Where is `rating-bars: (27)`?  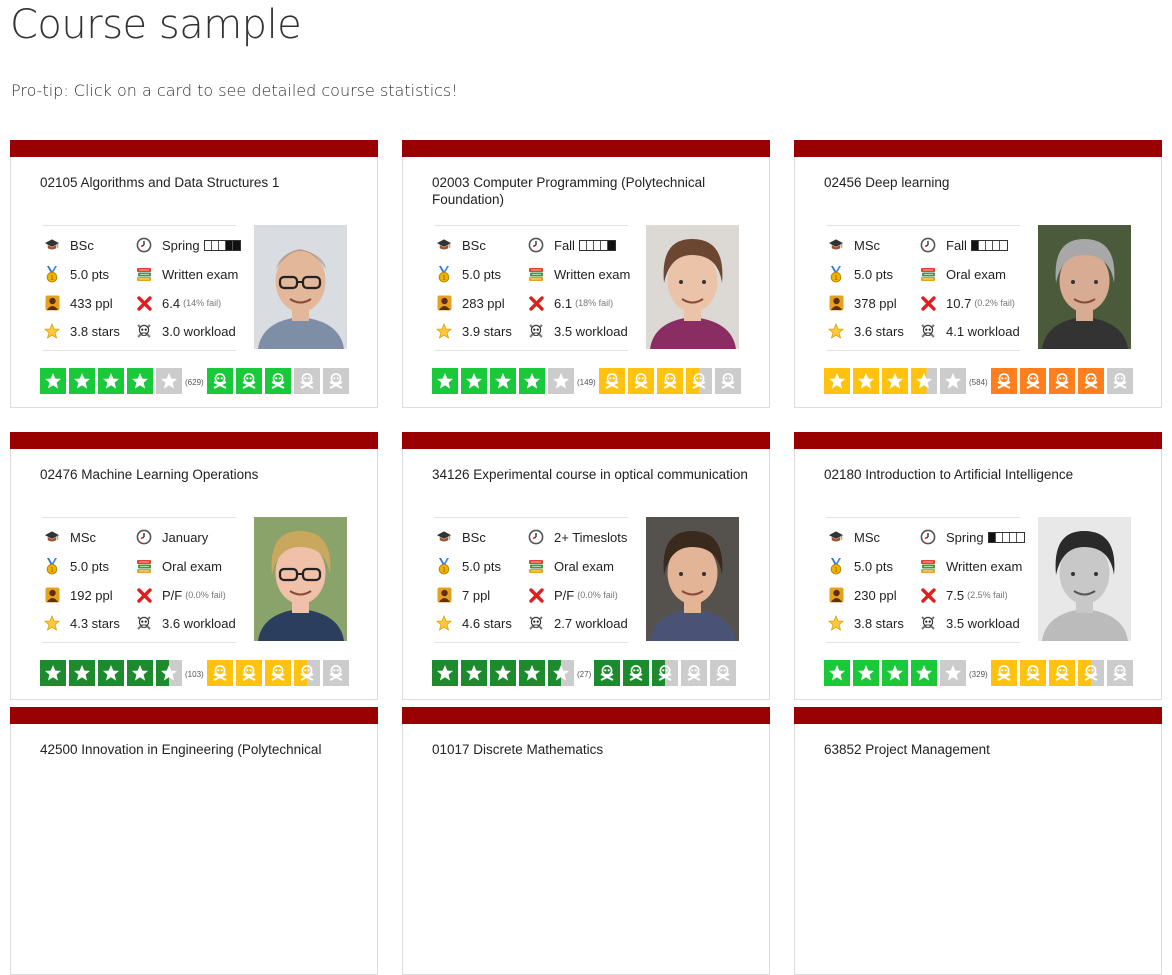 rating-bars: (27) is located at coordinates (585, 673).